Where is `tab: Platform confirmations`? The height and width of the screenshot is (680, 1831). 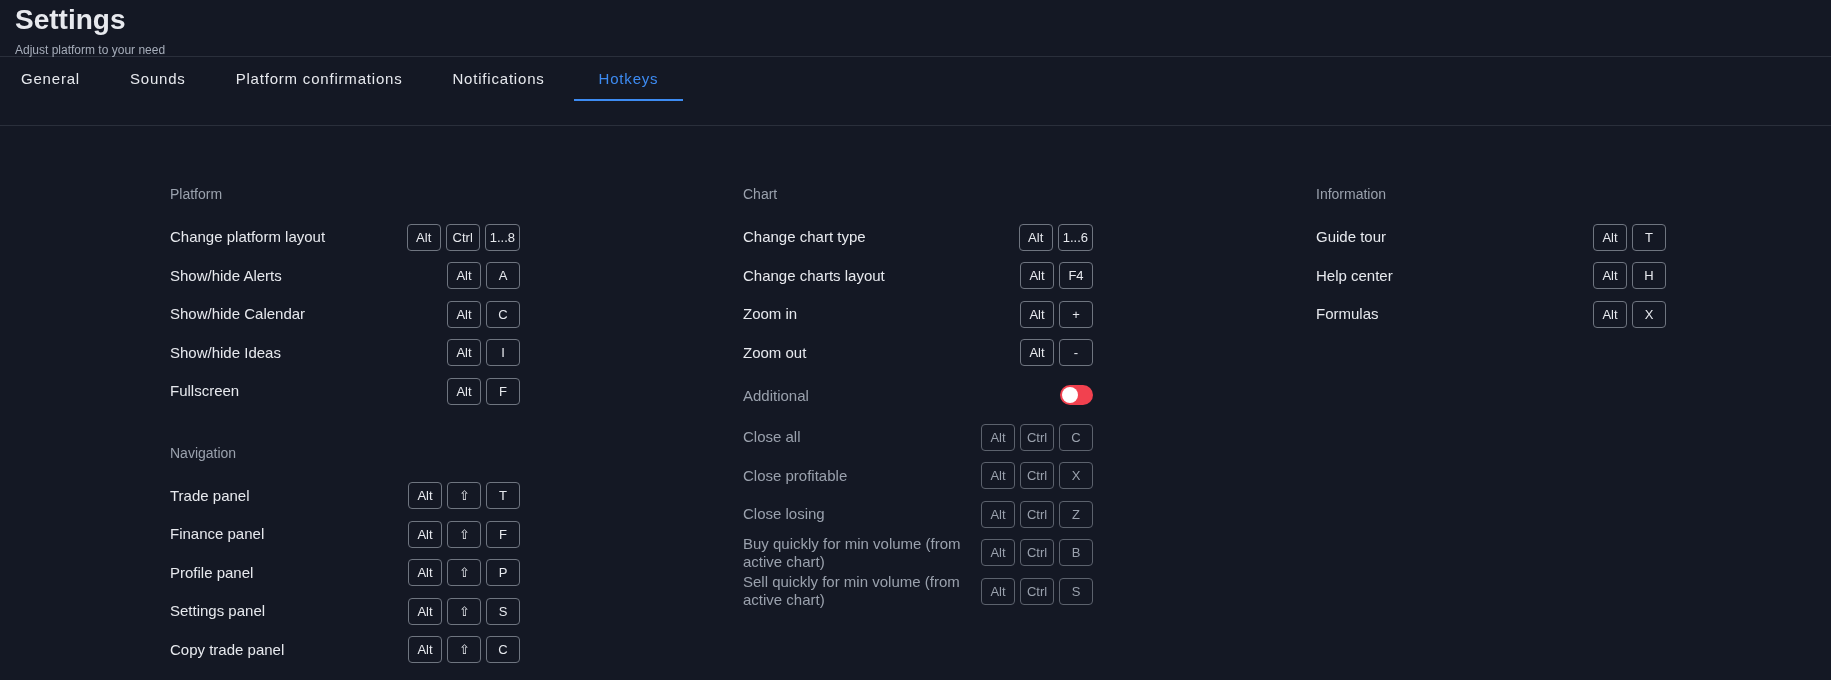
tab: Platform confirmations is located at coordinates (319, 79).